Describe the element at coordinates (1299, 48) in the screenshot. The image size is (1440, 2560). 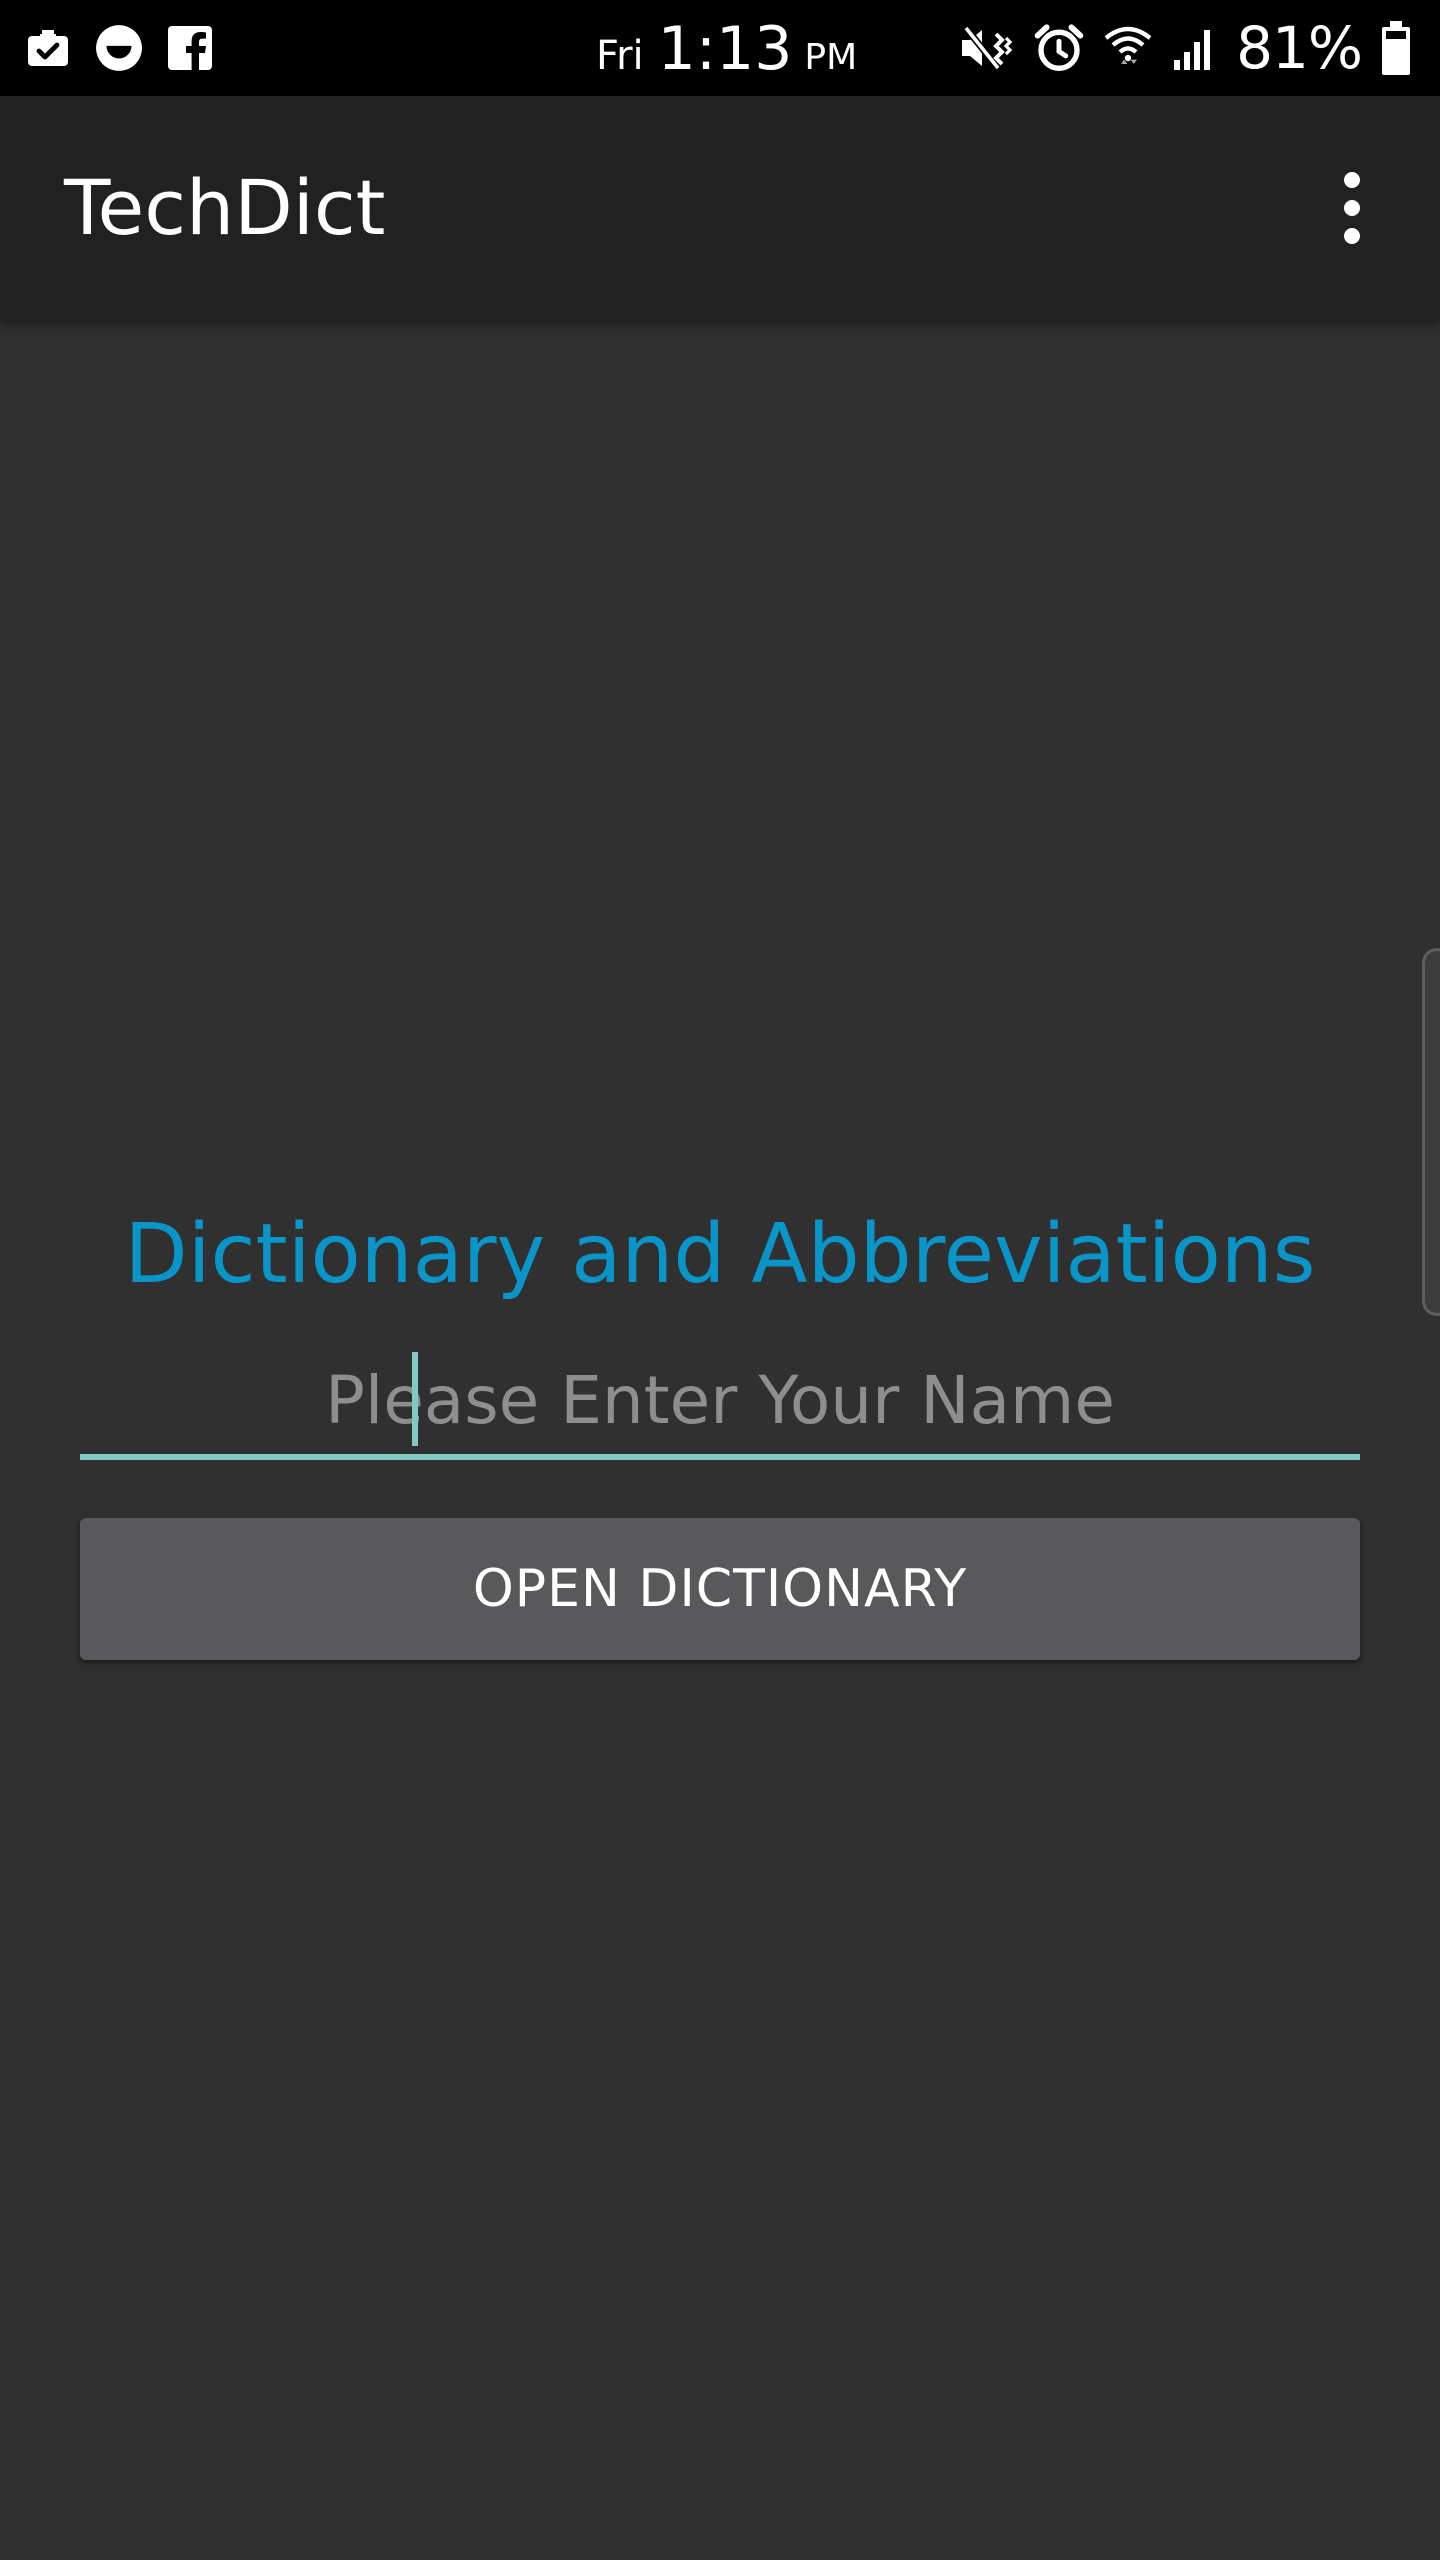
I see `battery-percent: 81%` at that location.